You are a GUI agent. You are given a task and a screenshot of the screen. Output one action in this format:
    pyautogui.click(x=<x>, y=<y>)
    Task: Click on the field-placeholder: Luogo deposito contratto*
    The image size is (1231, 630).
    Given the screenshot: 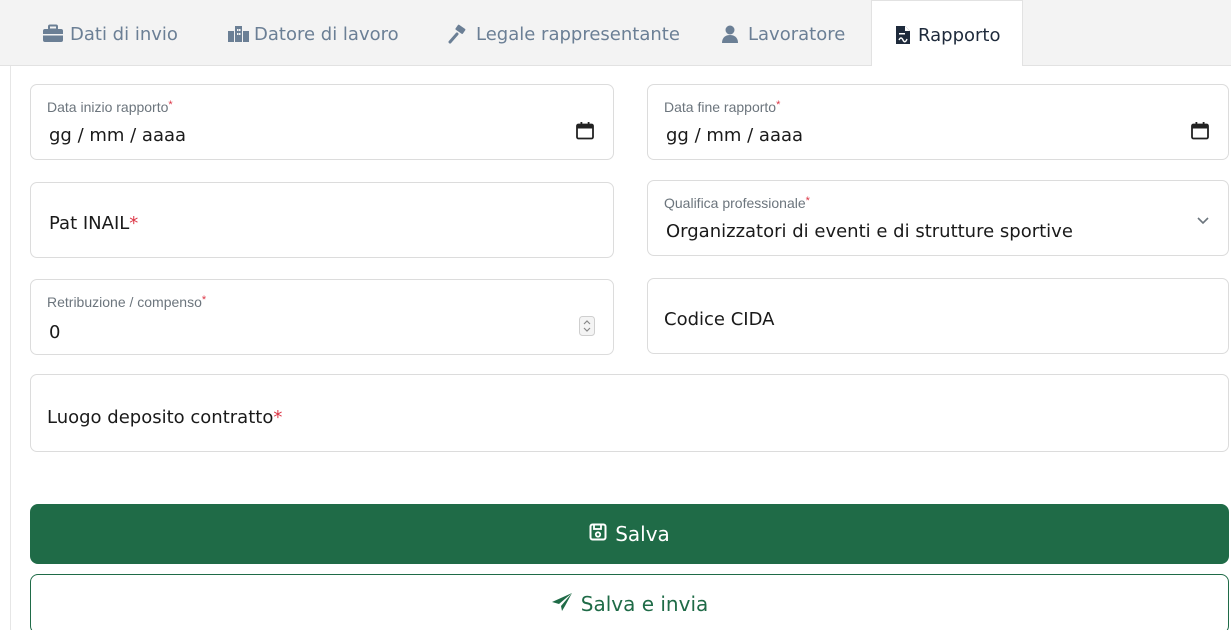 What is the action you would take?
    pyautogui.click(x=165, y=417)
    